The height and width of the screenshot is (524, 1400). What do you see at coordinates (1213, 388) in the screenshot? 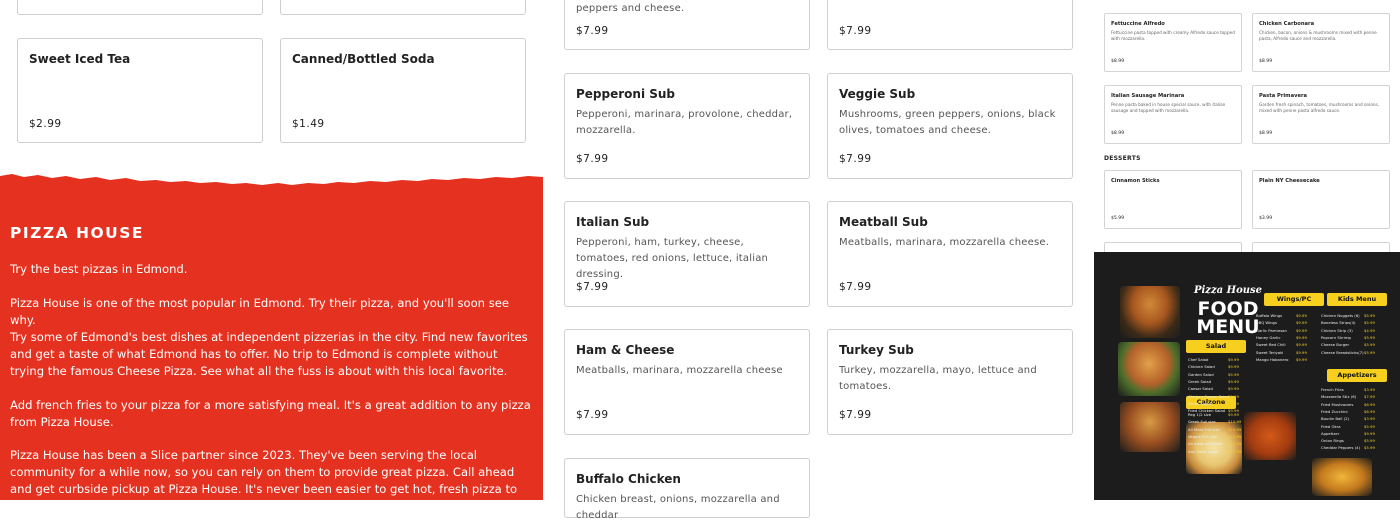
I see `menu-board-row: Caesar Salad $9.99` at bounding box center [1213, 388].